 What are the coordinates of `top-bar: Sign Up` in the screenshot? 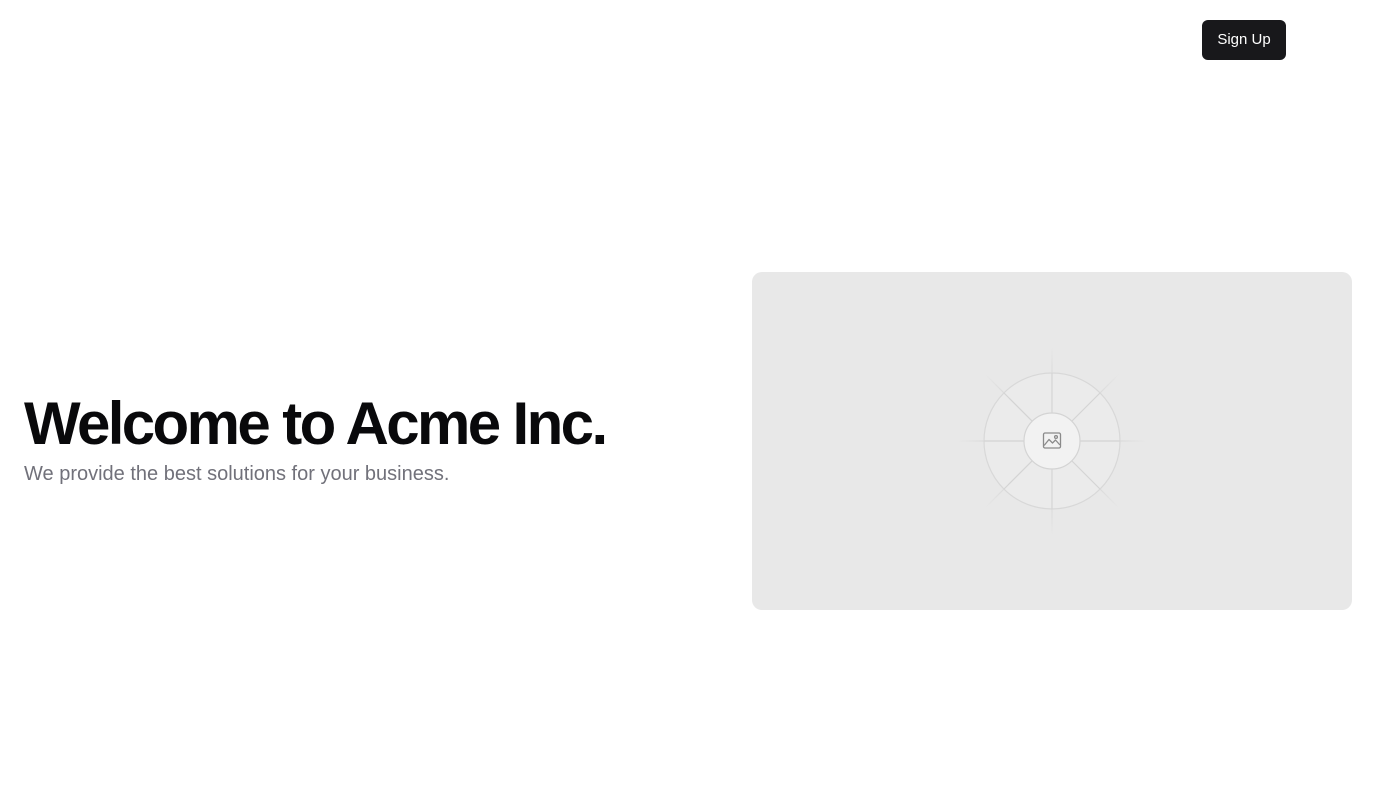 It's located at (688, 40).